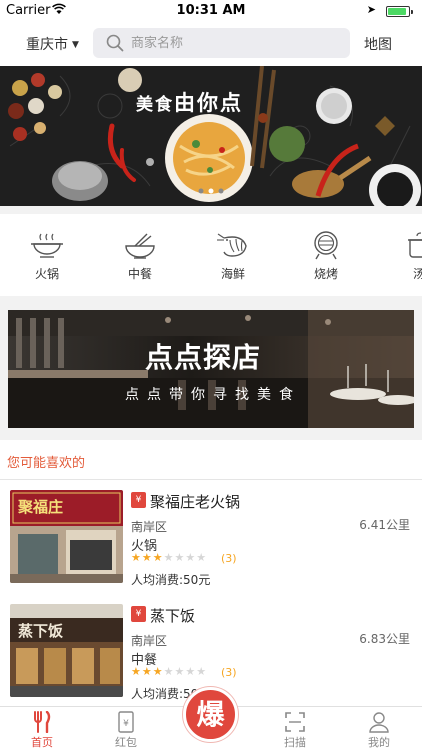  What do you see at coordinates (195, 502) in the screenshot?
I see `restaurant-name: 聚福庄老火锅` at bounding box center [195, 502].